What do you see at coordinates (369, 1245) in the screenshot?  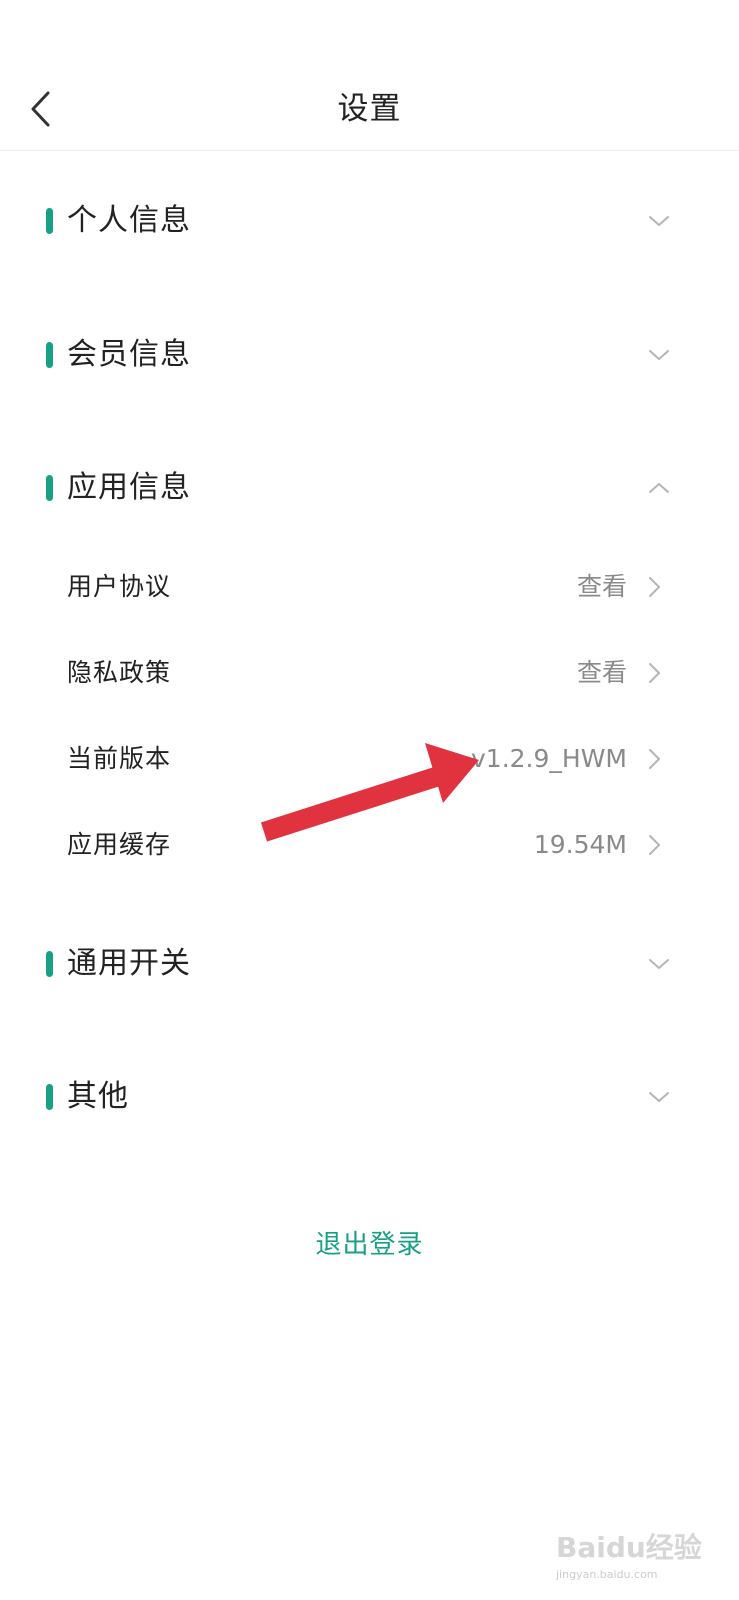 I see `logout-button: 退出登录` at bounding box center [369, 1245].